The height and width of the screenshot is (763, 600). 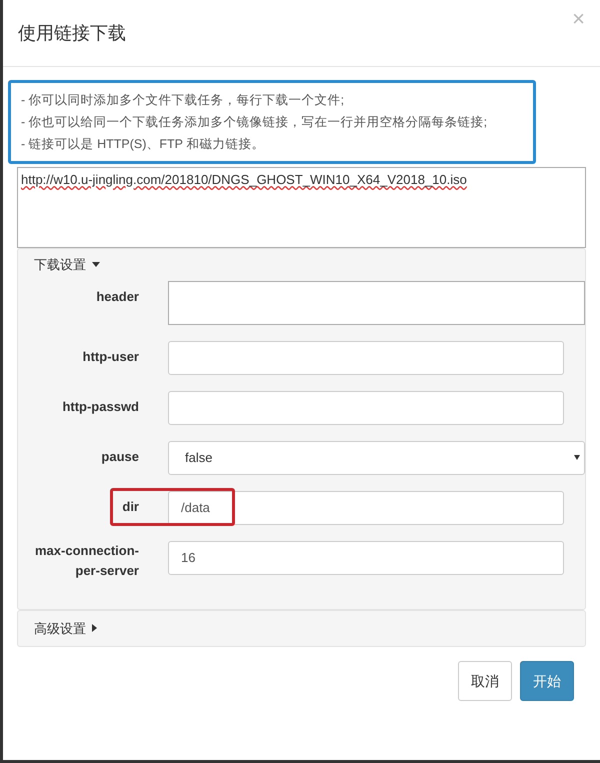 I want to click on dialog-button: 取消, so click(x=485, y=681).